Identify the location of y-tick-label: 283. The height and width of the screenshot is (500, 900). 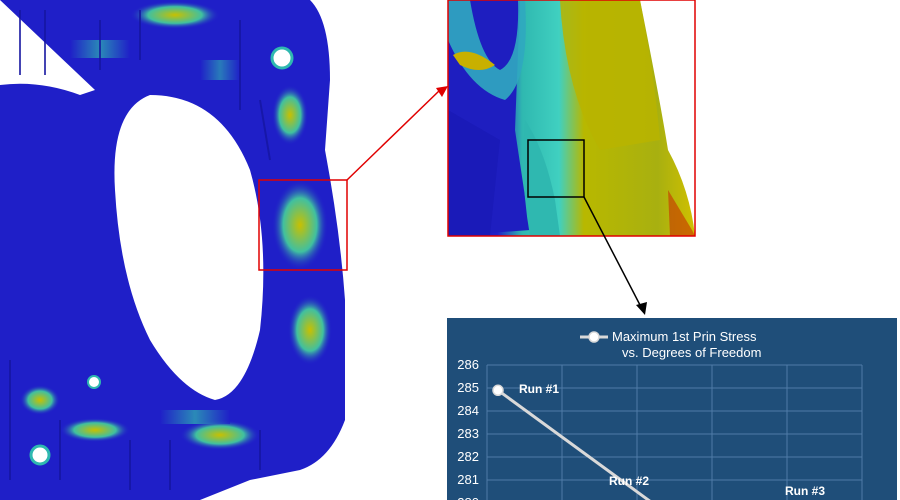
(468, 433).